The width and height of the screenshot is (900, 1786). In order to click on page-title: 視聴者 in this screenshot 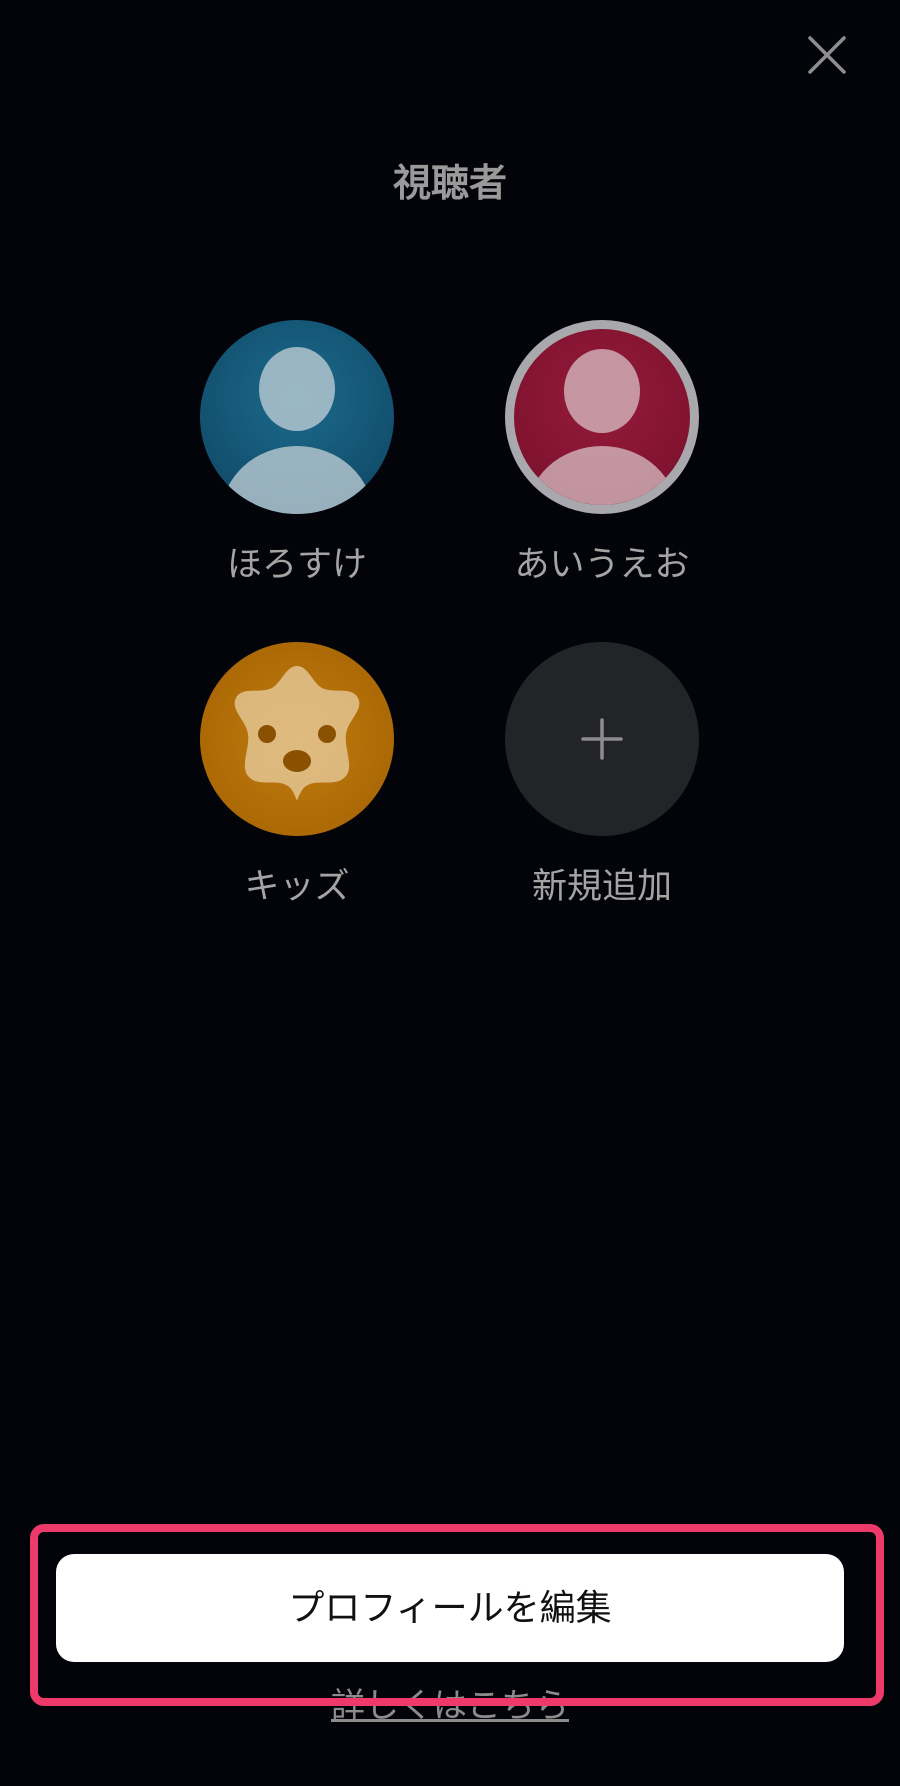, I will do `click(449, 183)`.